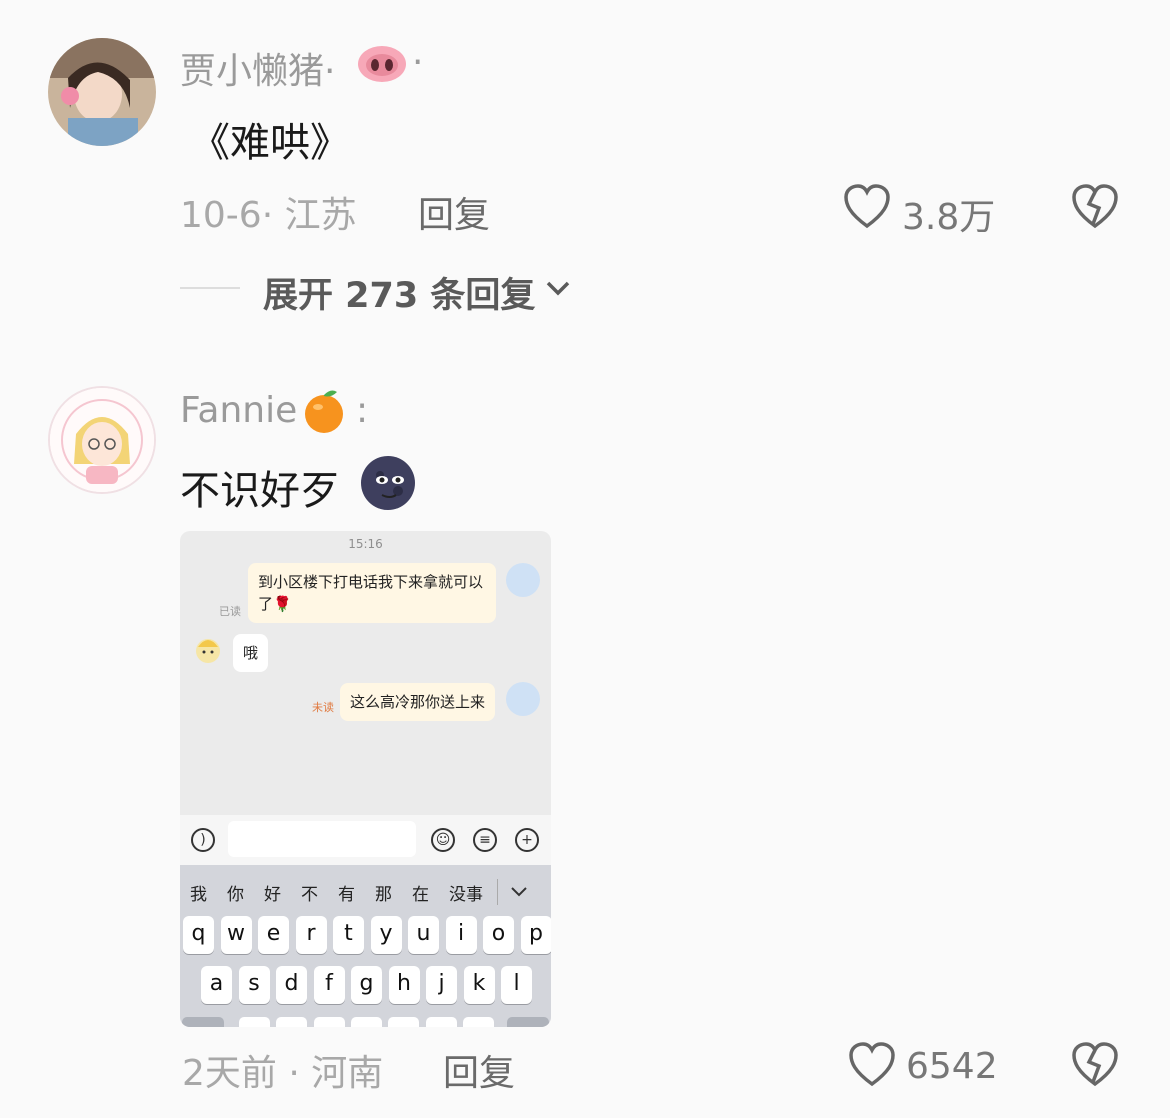  I want to click on like-count-2: 6542, so click(952, 1066).